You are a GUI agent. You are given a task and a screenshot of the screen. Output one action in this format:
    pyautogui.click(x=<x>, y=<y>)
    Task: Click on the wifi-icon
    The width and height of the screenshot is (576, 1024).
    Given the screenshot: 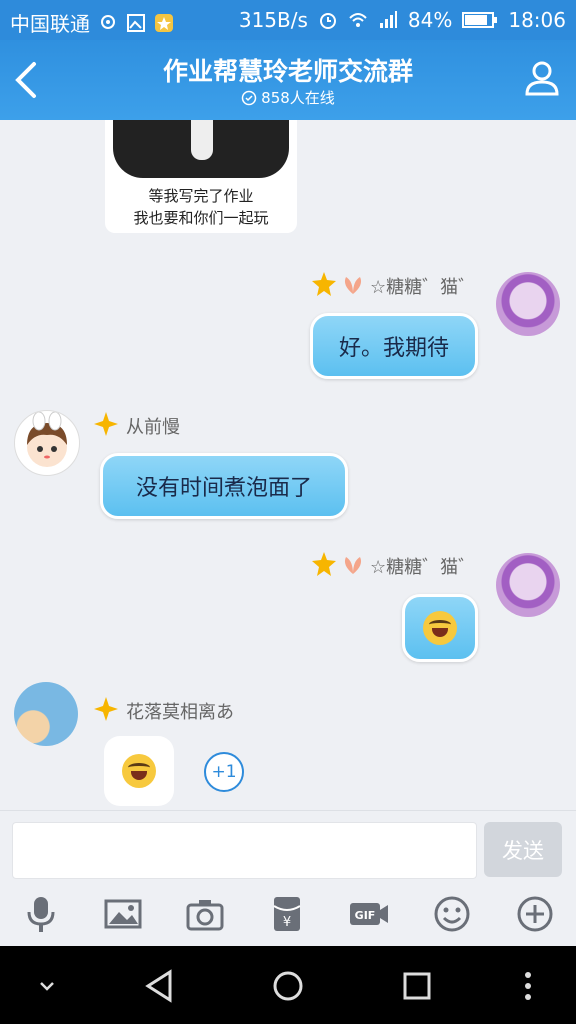 What is the action you would take?
    pyautogui.click(x=358, y=20)
    